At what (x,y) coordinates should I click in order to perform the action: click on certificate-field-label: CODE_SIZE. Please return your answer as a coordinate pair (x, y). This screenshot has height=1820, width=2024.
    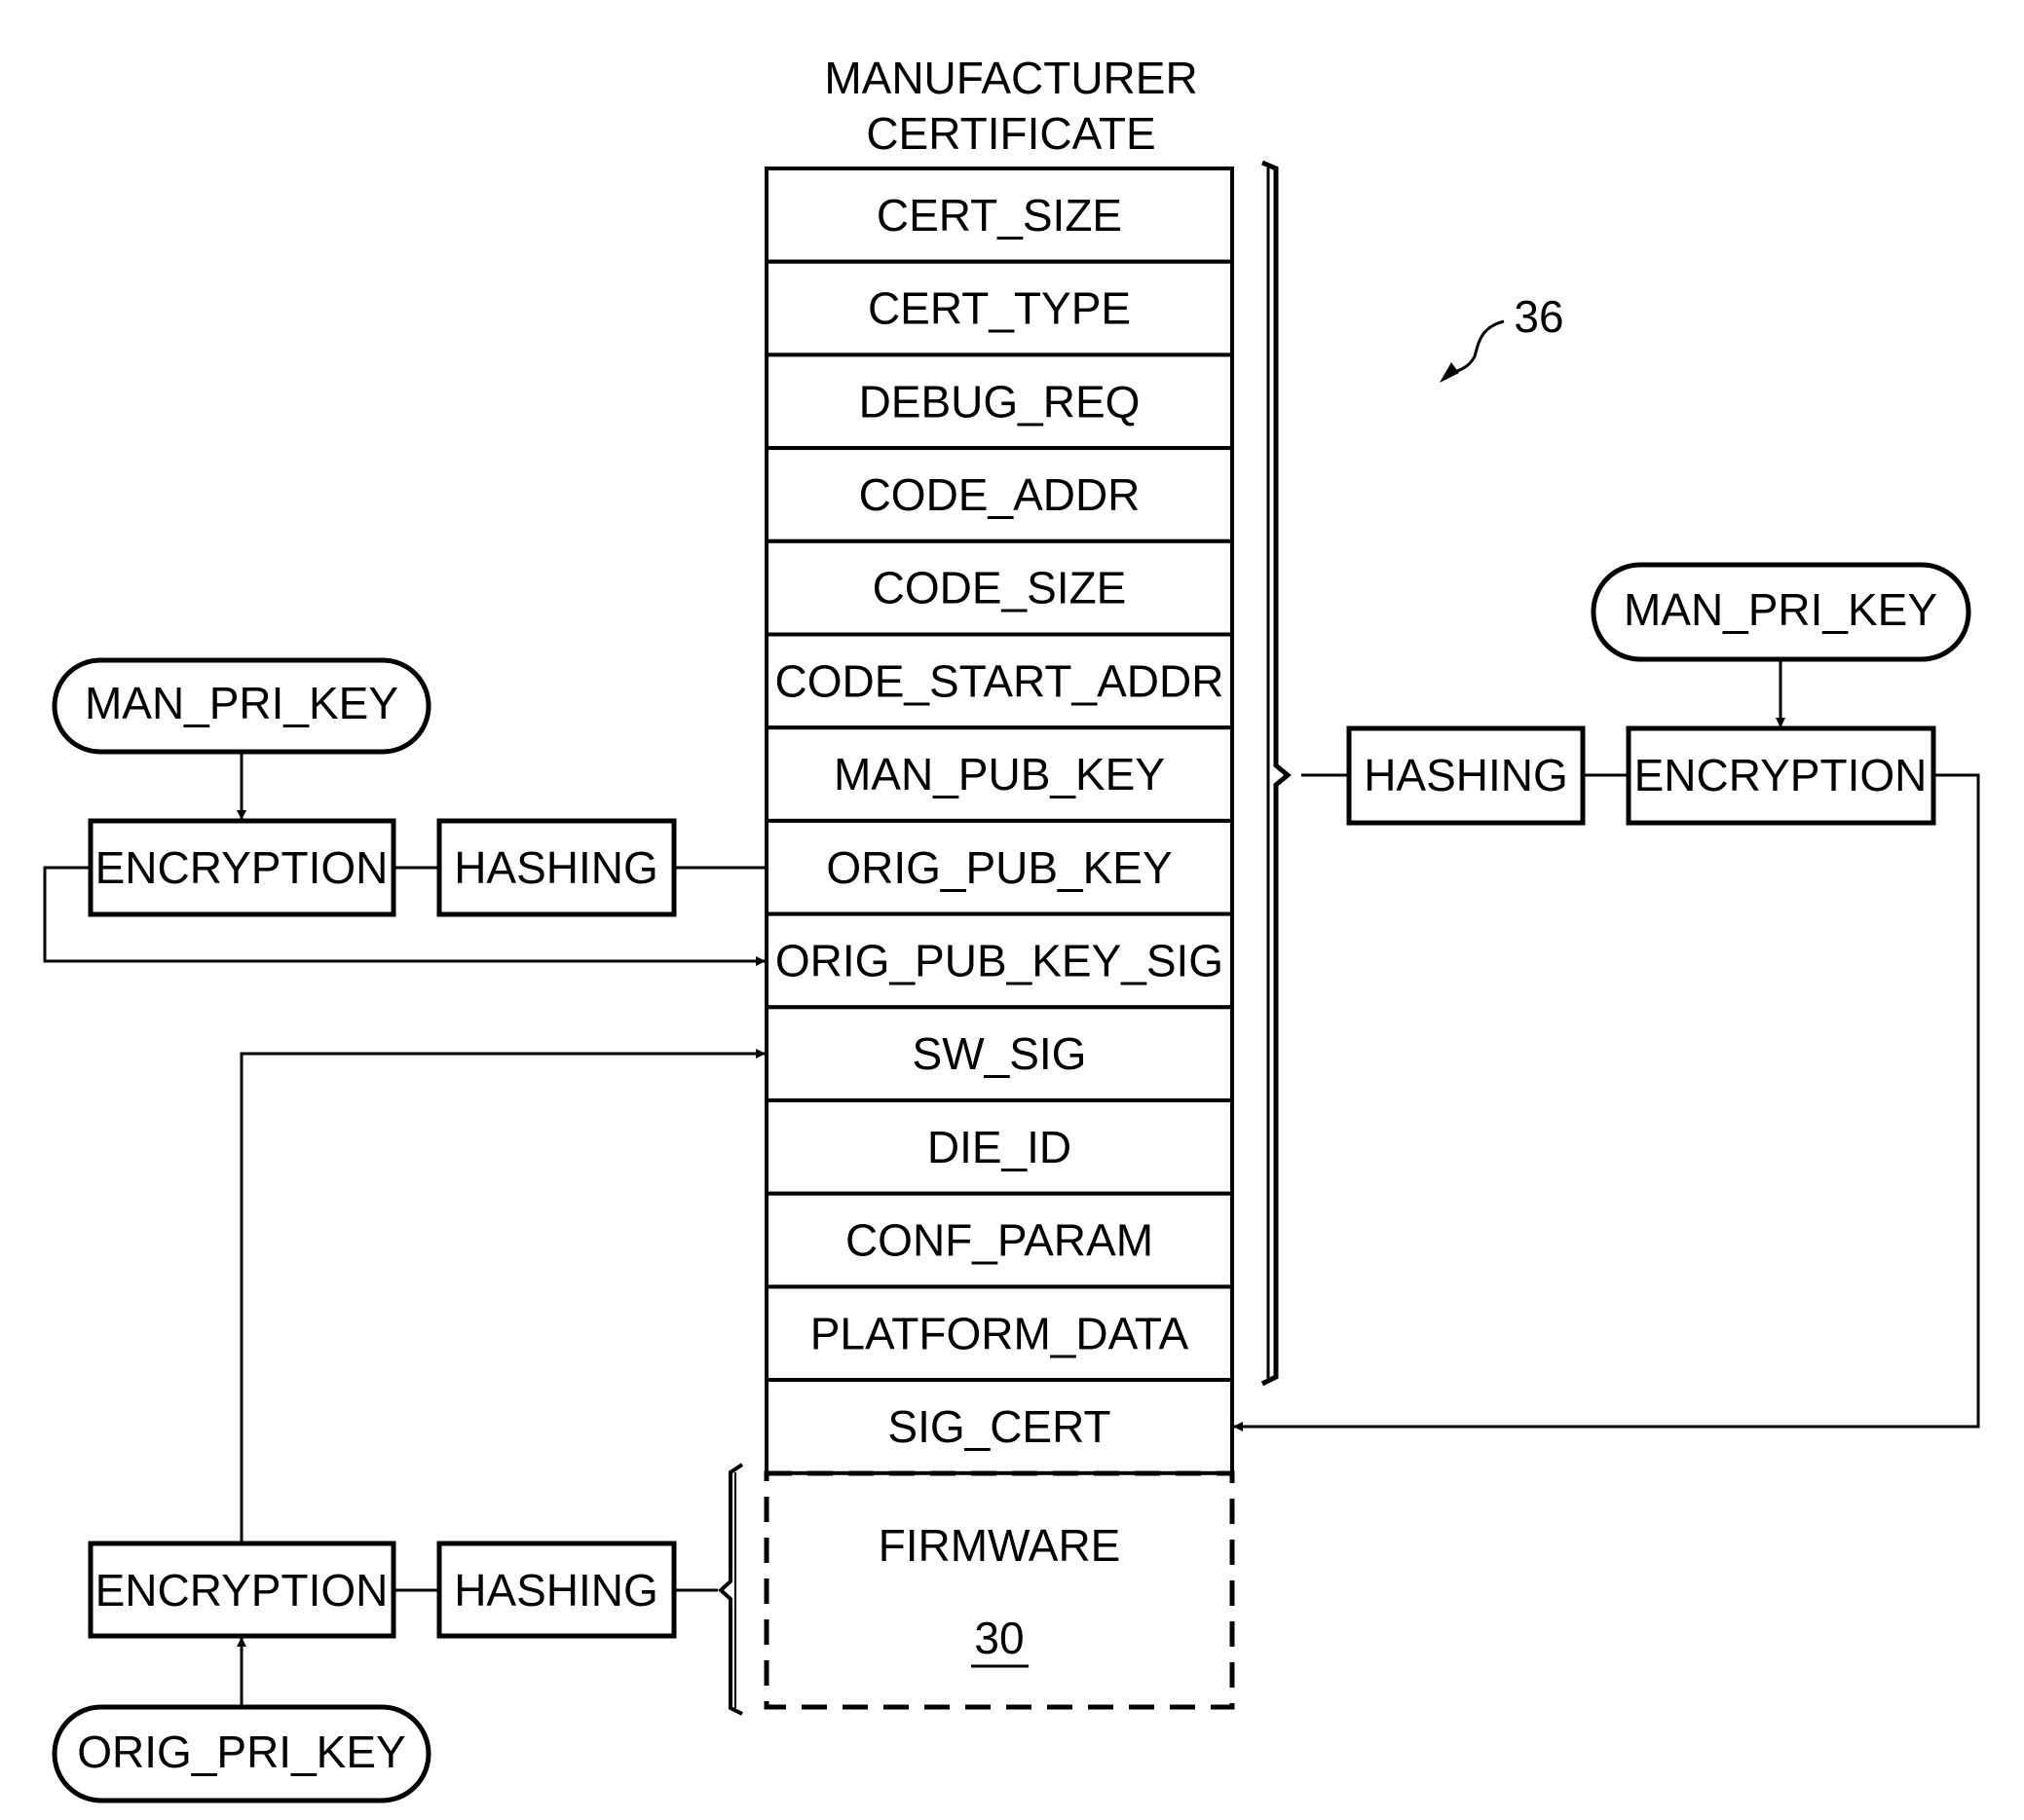
    Looking at the image, I should click on (1000, 588).